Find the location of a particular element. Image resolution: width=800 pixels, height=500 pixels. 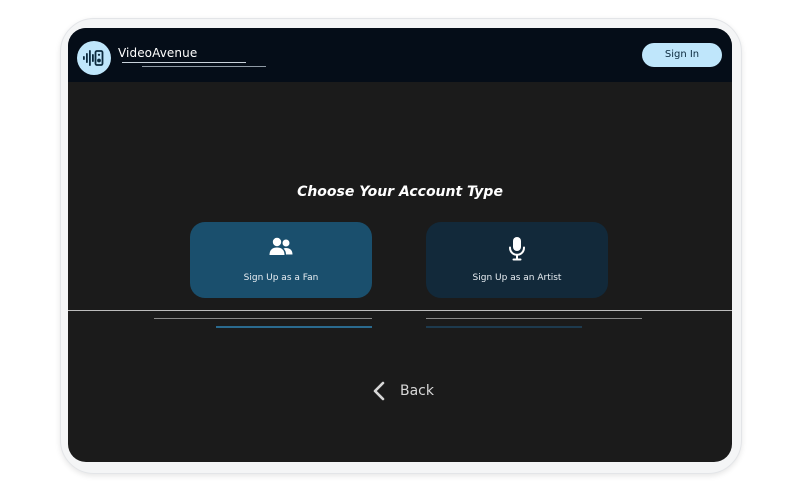

logo is located at coordinates (94, 58).